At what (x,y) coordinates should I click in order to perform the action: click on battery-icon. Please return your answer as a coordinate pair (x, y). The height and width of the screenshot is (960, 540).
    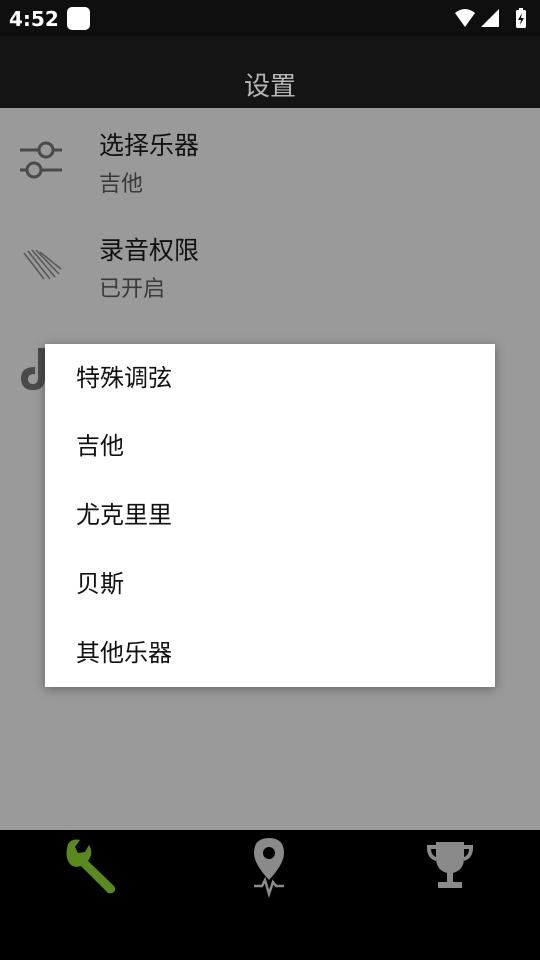
    Looking at the image, I should click on (521, 18).